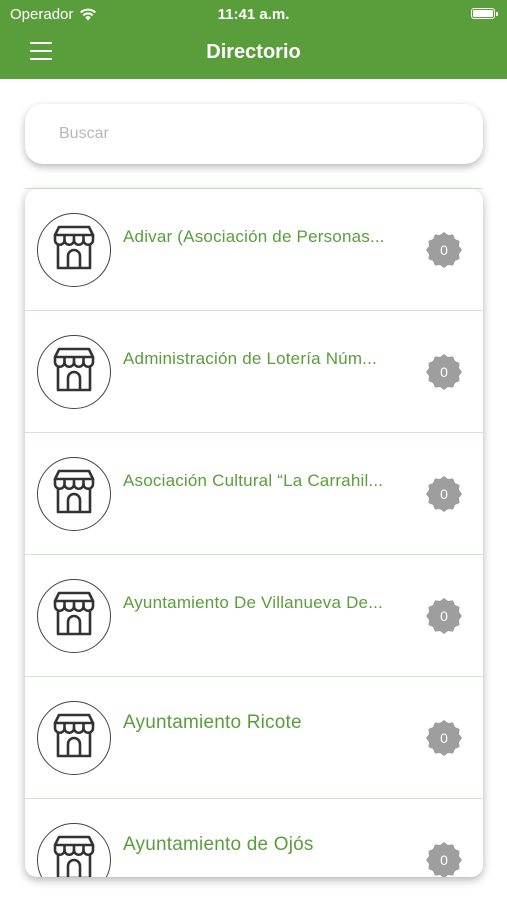 This screenshot has width=507, height=900. Describe the element at coordinates (212, 722) in the screenshot. I see `list-item-title: Ayuntamiento Ricote` at that location.